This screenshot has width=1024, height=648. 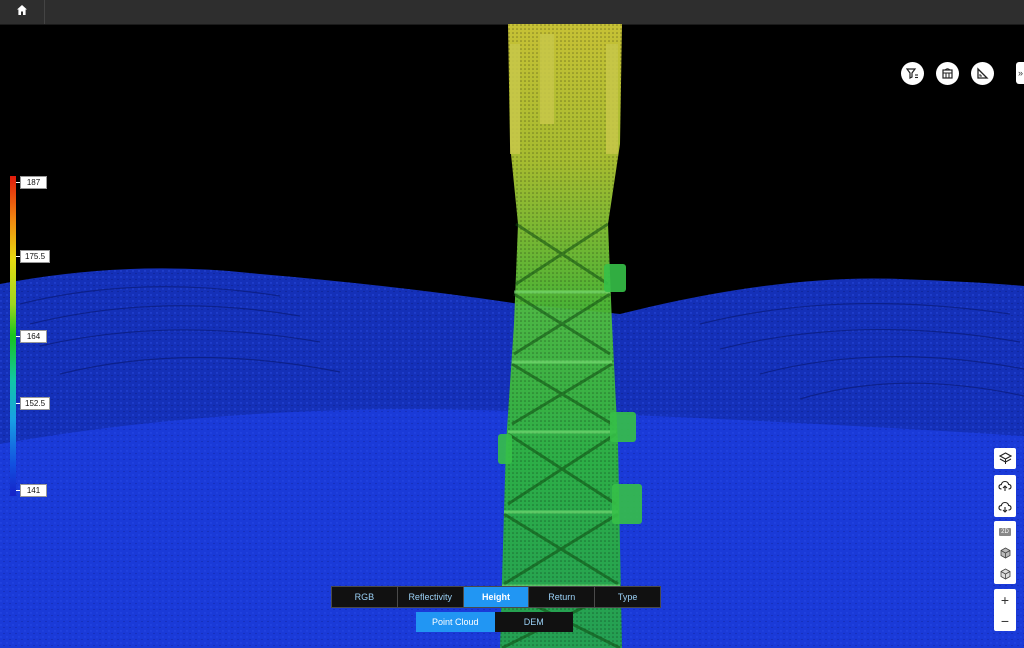 I want to click on legend-tick-max: 187, so click(x=33, y=182).